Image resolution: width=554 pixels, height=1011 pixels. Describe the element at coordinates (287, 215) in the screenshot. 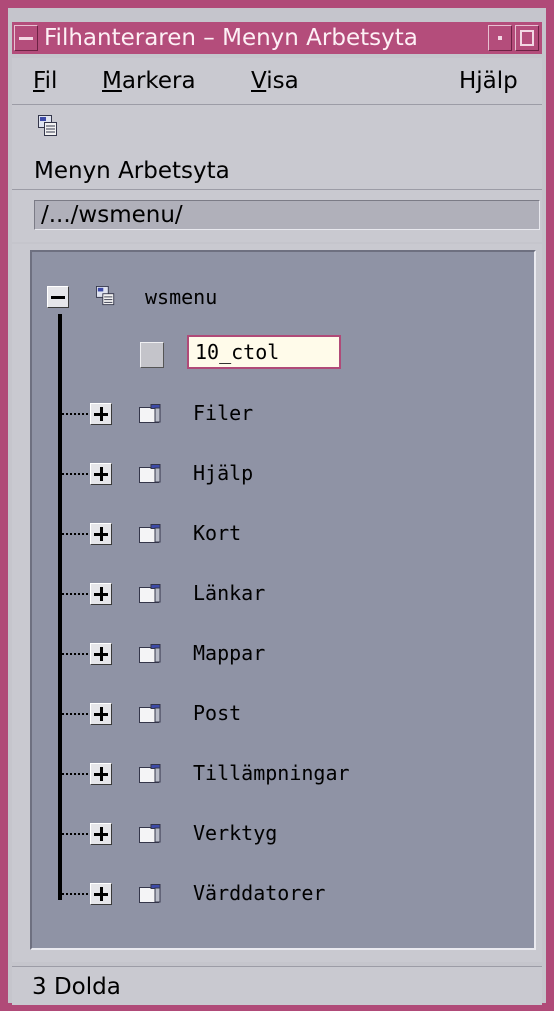

I see `path-field: /.../wsmenu/` at that location.